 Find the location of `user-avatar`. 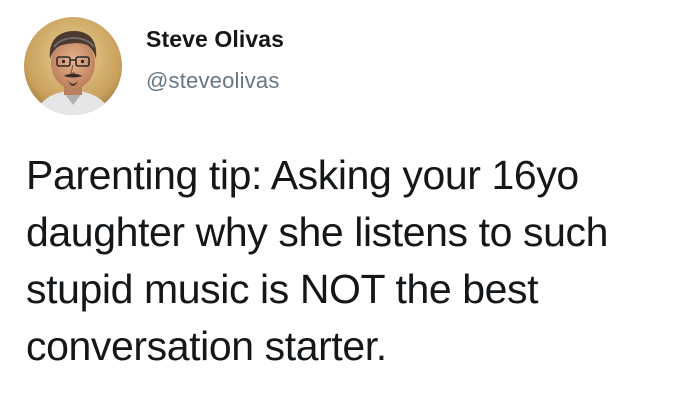

user-avatar is located at coordinates (73, 66).